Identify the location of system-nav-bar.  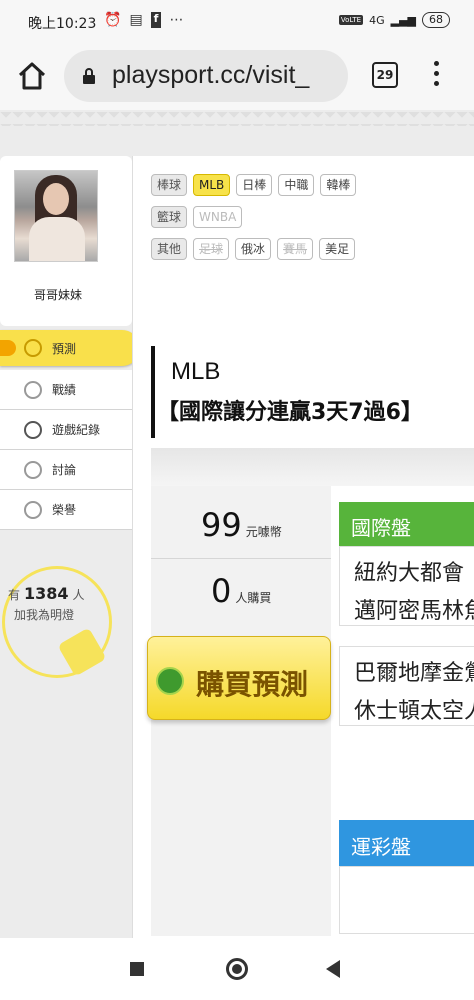
(237, 969).